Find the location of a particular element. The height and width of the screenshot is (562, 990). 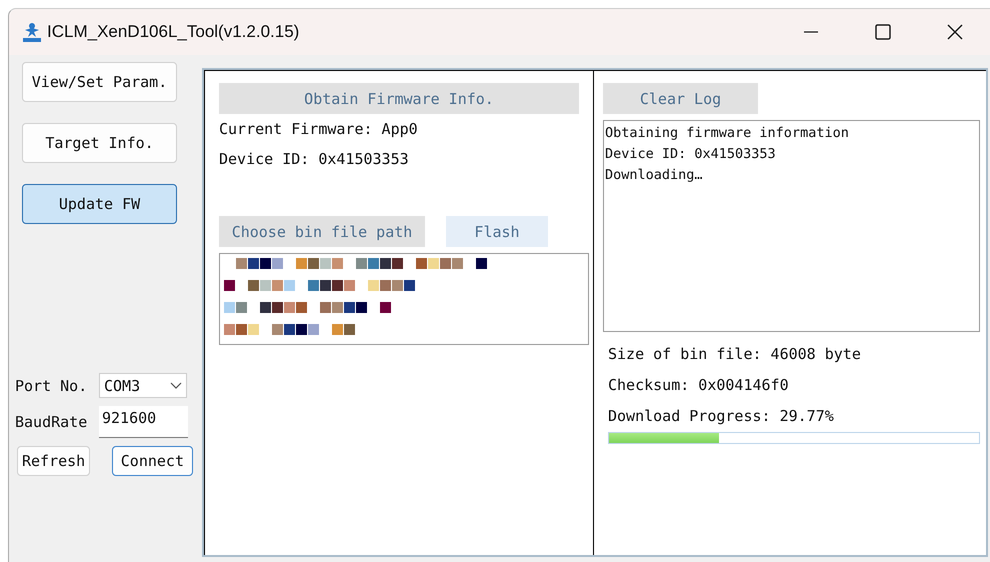

file-path-field is located at coordinates (404, 299).